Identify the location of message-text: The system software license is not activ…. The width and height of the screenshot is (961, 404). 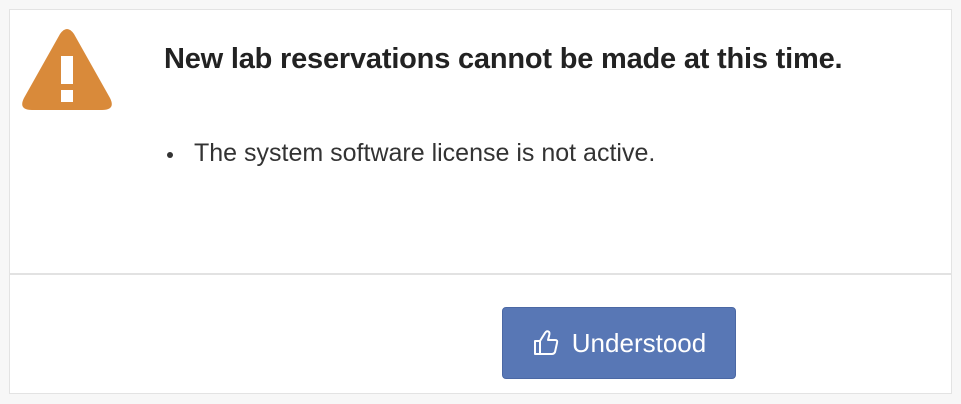
(425, 153).